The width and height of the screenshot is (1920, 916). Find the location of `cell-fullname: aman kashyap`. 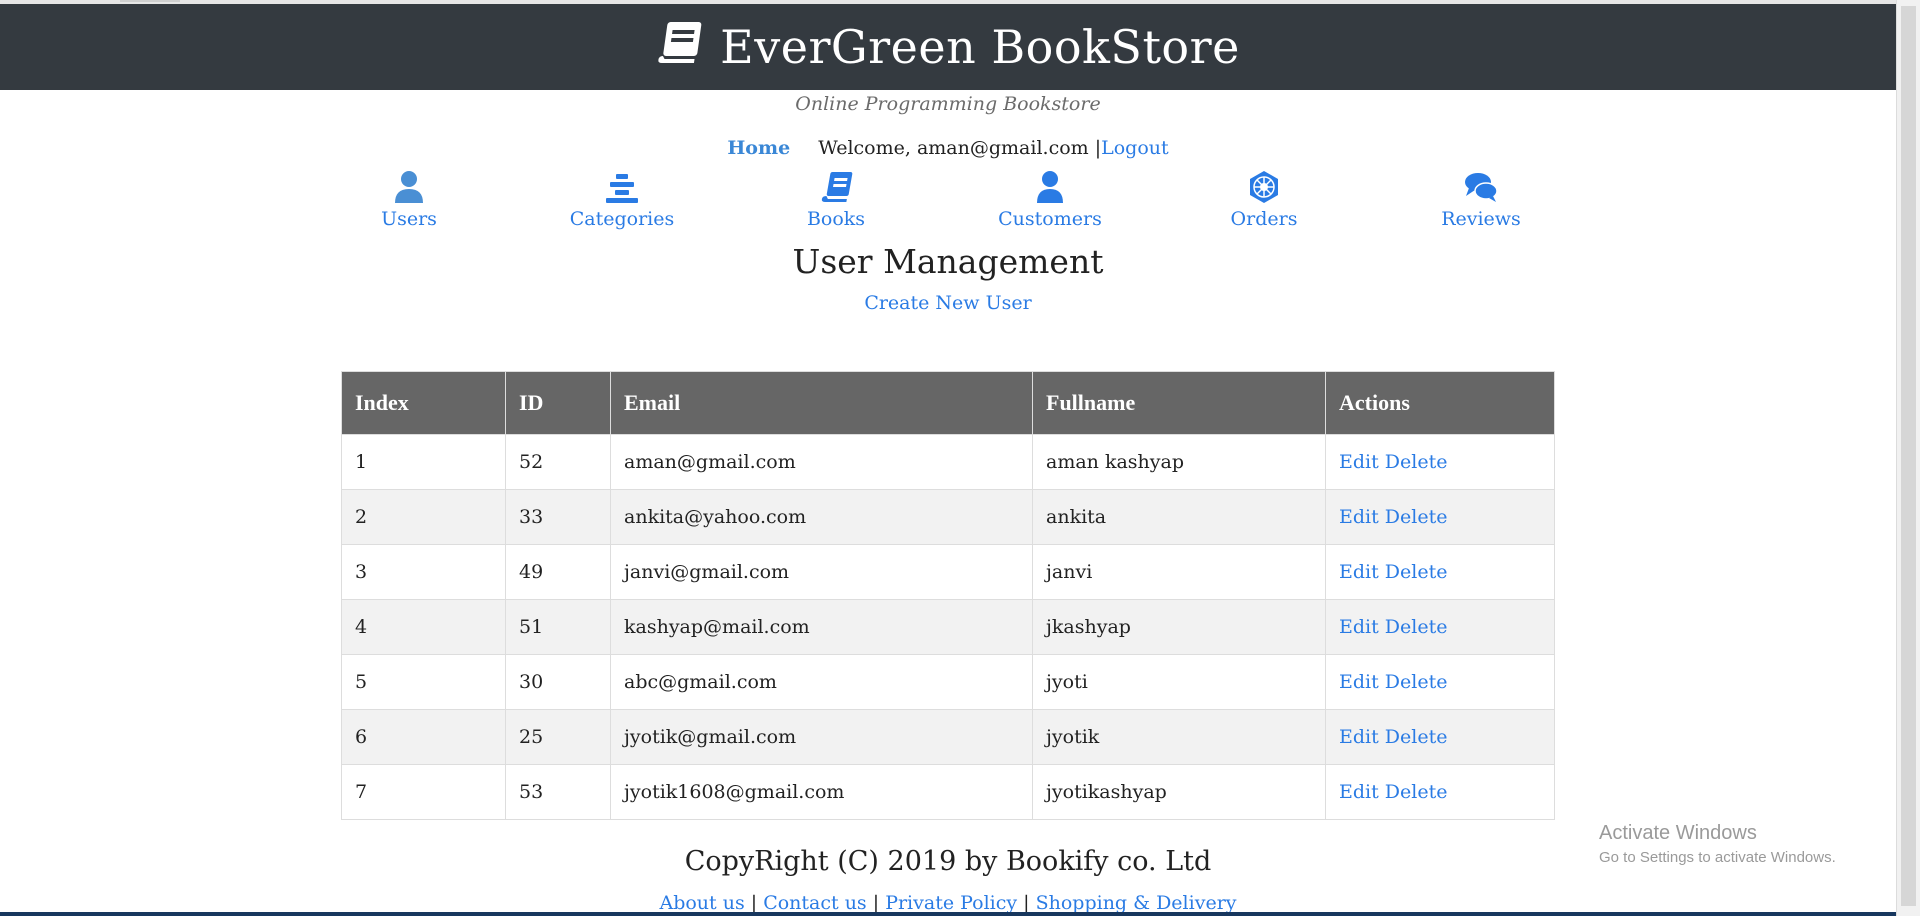

cell-fullname: aman kashyap is located at coordinates (1179, 462).